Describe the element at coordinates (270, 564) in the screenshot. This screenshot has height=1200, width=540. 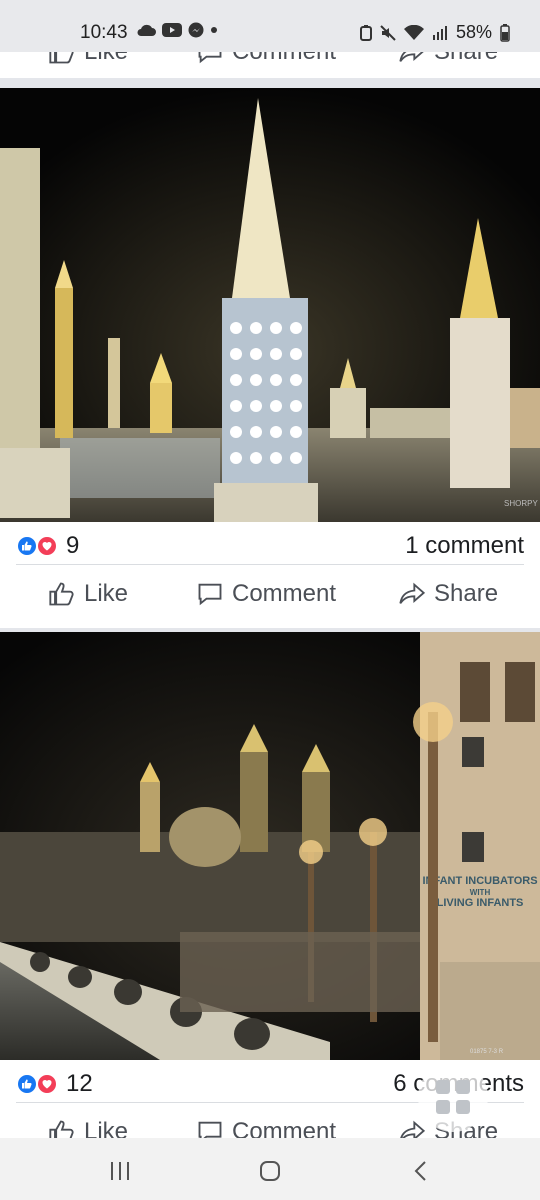
I see `divider` at that location.